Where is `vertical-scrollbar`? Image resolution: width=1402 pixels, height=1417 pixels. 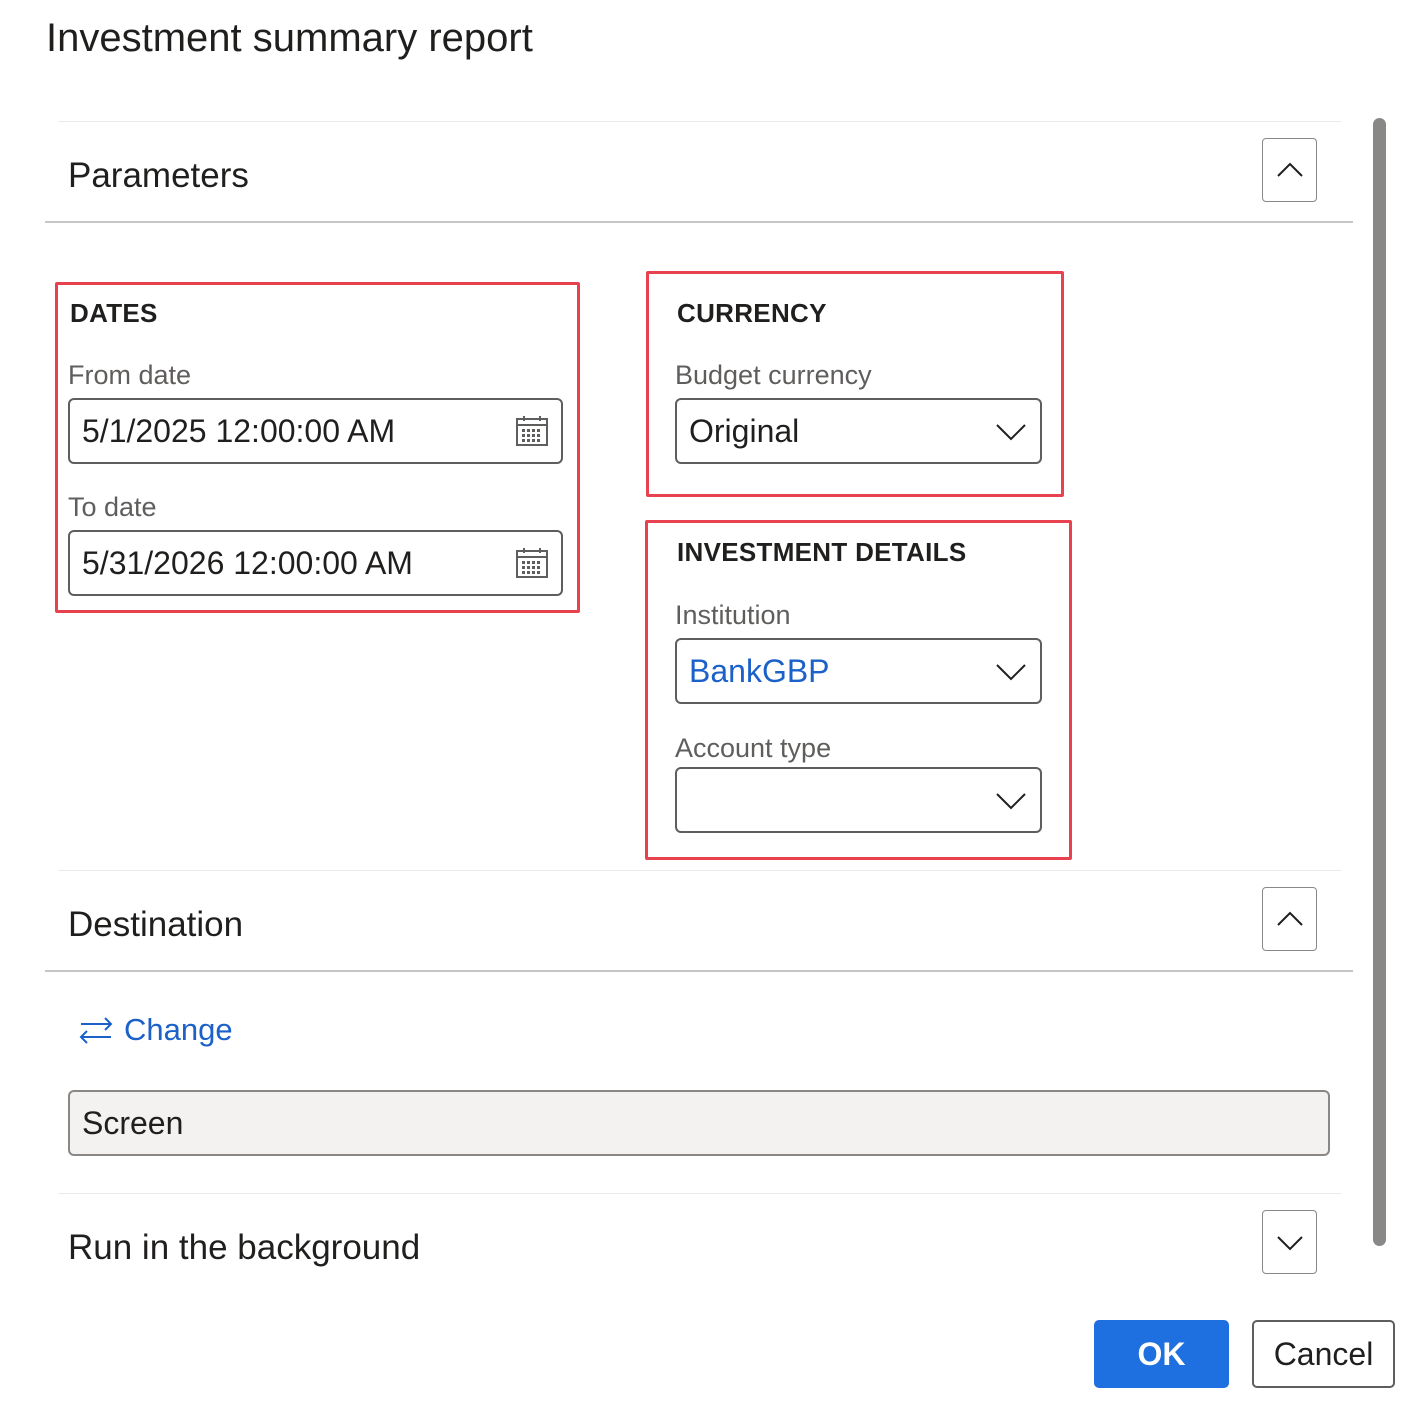
vertical-scrollbar is located at coordinates (1379, 682).